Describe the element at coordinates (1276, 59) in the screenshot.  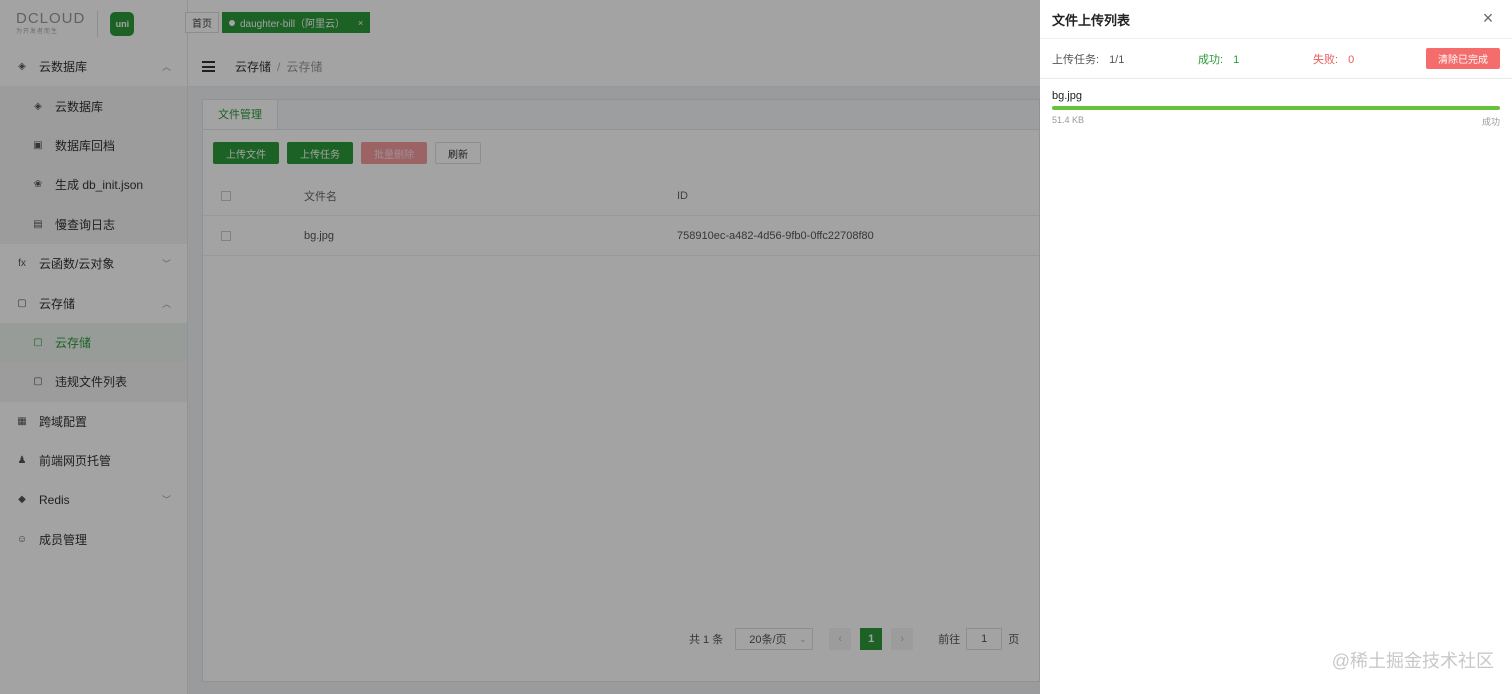
I see `upload-stats: 上传任务: 1/1 成功: 1 失败: 0 清除已完成` at that location.